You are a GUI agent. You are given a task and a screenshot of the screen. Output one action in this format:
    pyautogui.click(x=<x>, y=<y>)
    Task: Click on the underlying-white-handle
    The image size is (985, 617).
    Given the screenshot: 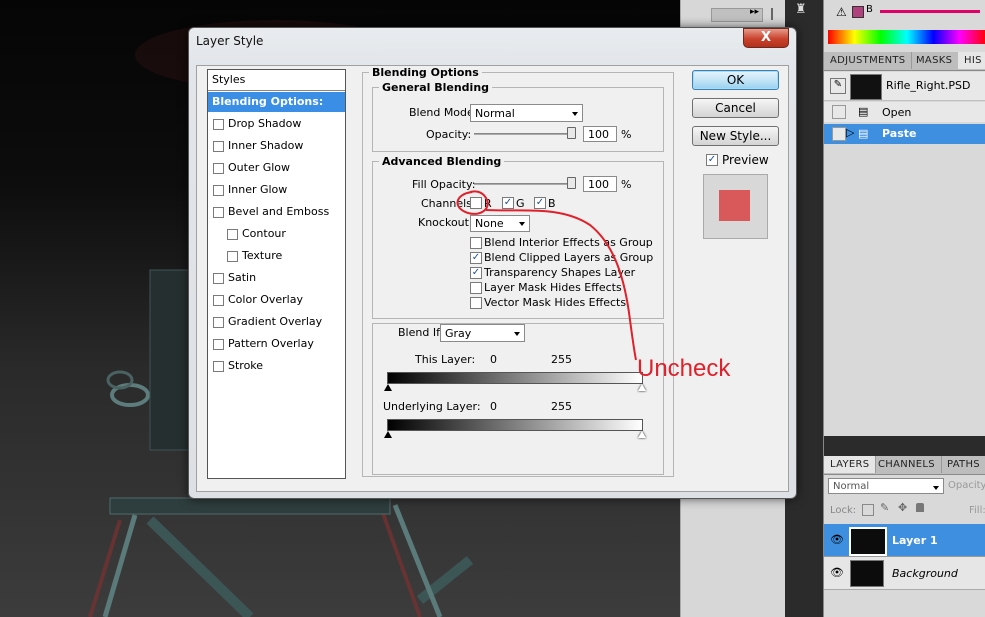 What is the action you would take?
    pyautogui.click(x=642, y=434)
    